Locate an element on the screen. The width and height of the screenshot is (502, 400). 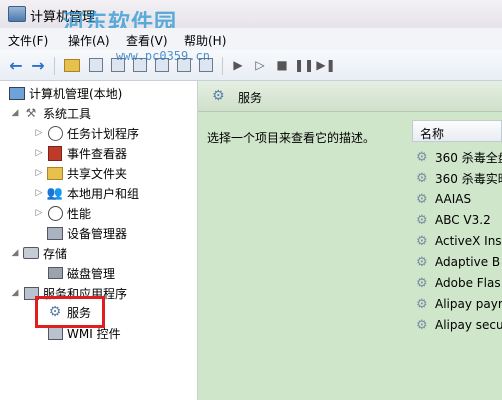
start-service-alt-button: ▷ is located at coordinates (260, 65).